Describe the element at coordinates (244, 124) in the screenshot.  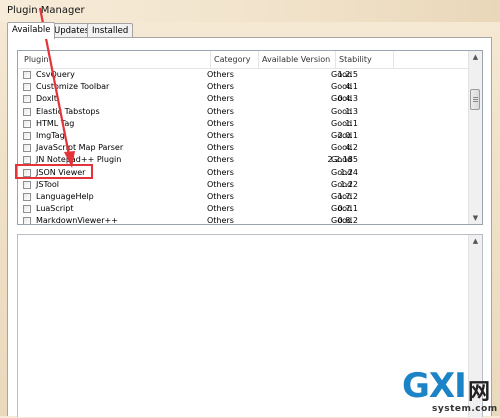
I see `list-item: HTML Tag Others 1.1 Good` at that location.